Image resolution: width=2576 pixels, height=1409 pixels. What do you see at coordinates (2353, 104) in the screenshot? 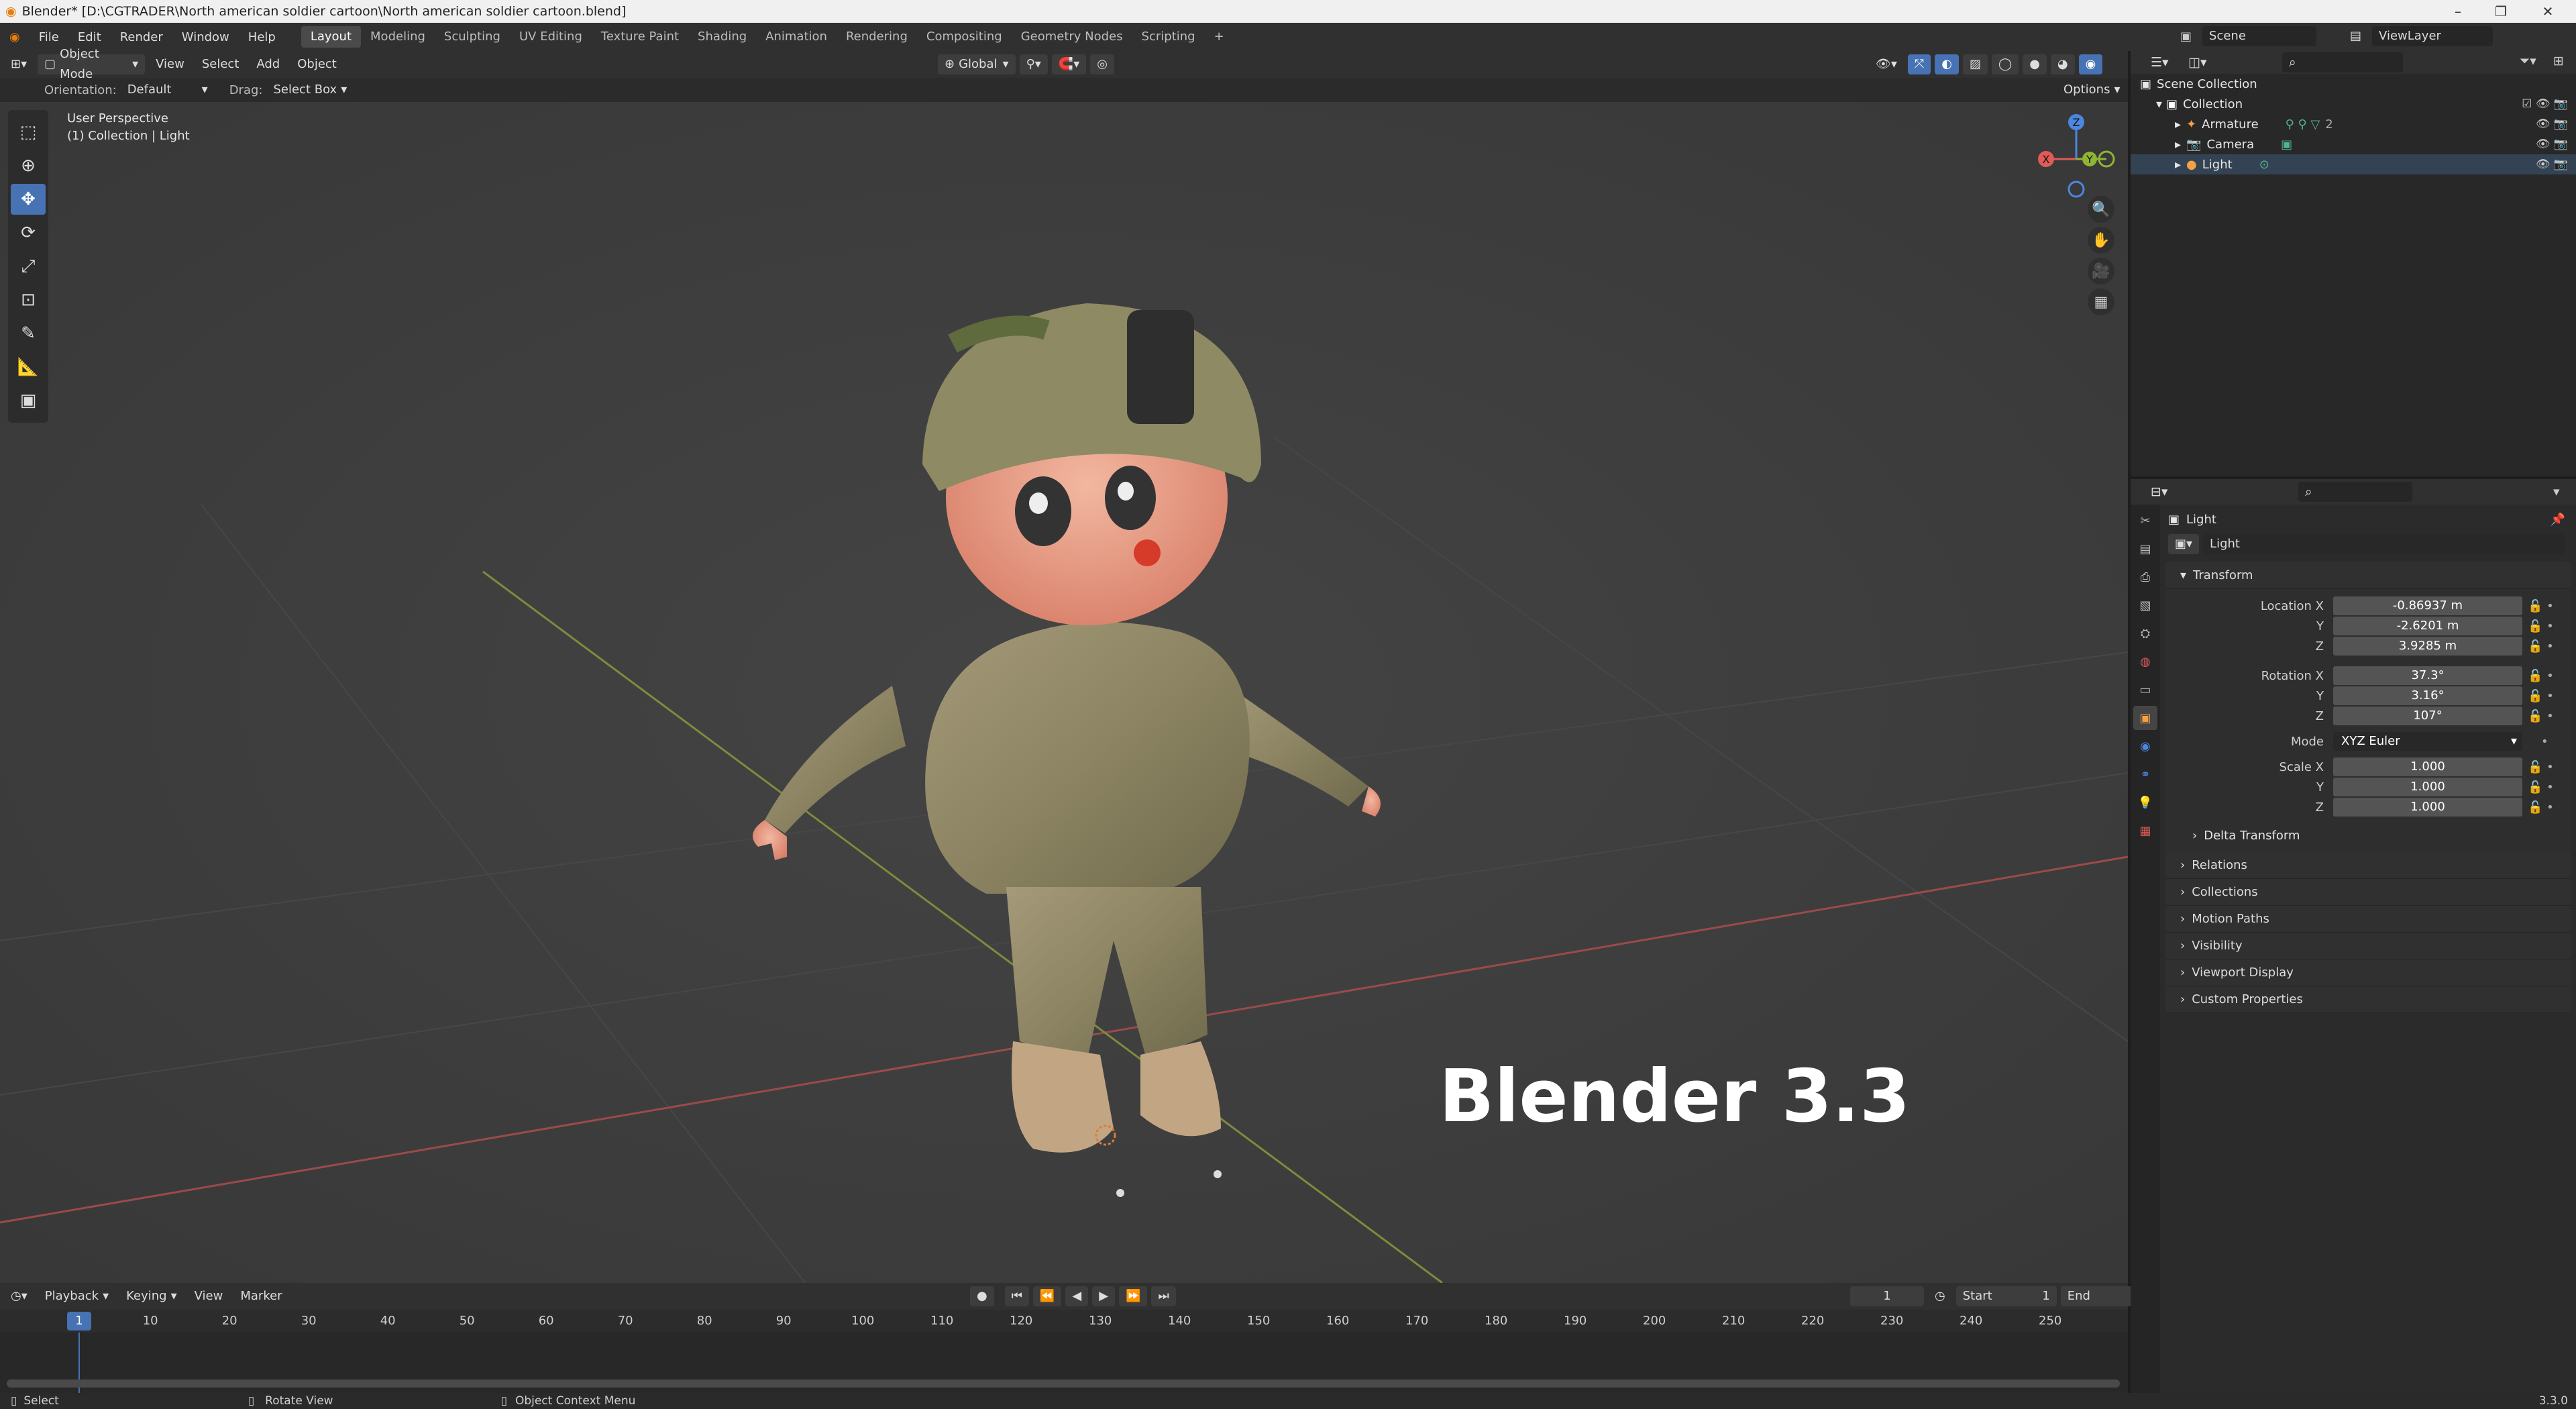
I see `outliner-collection: ▾ ▣ Collection ☑ 👁 📷` at bounding box center [2353, 104].